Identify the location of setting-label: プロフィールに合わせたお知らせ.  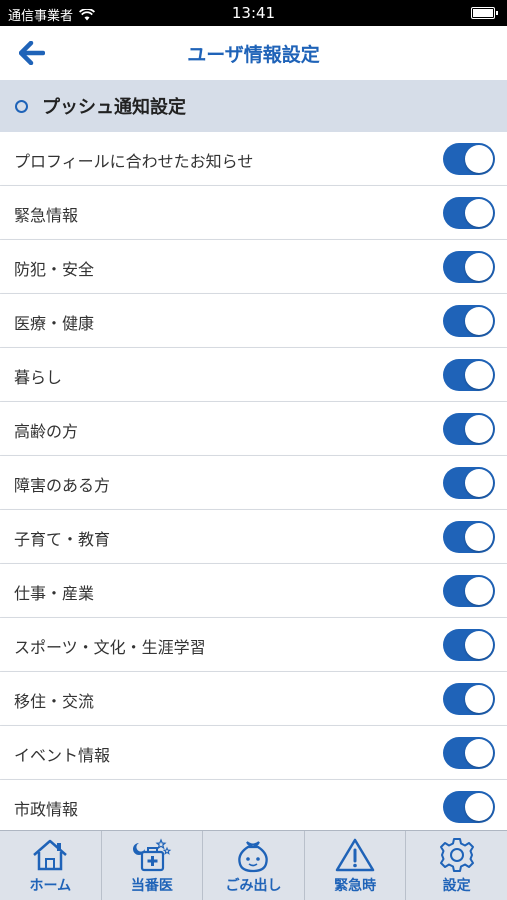
(134, 161).